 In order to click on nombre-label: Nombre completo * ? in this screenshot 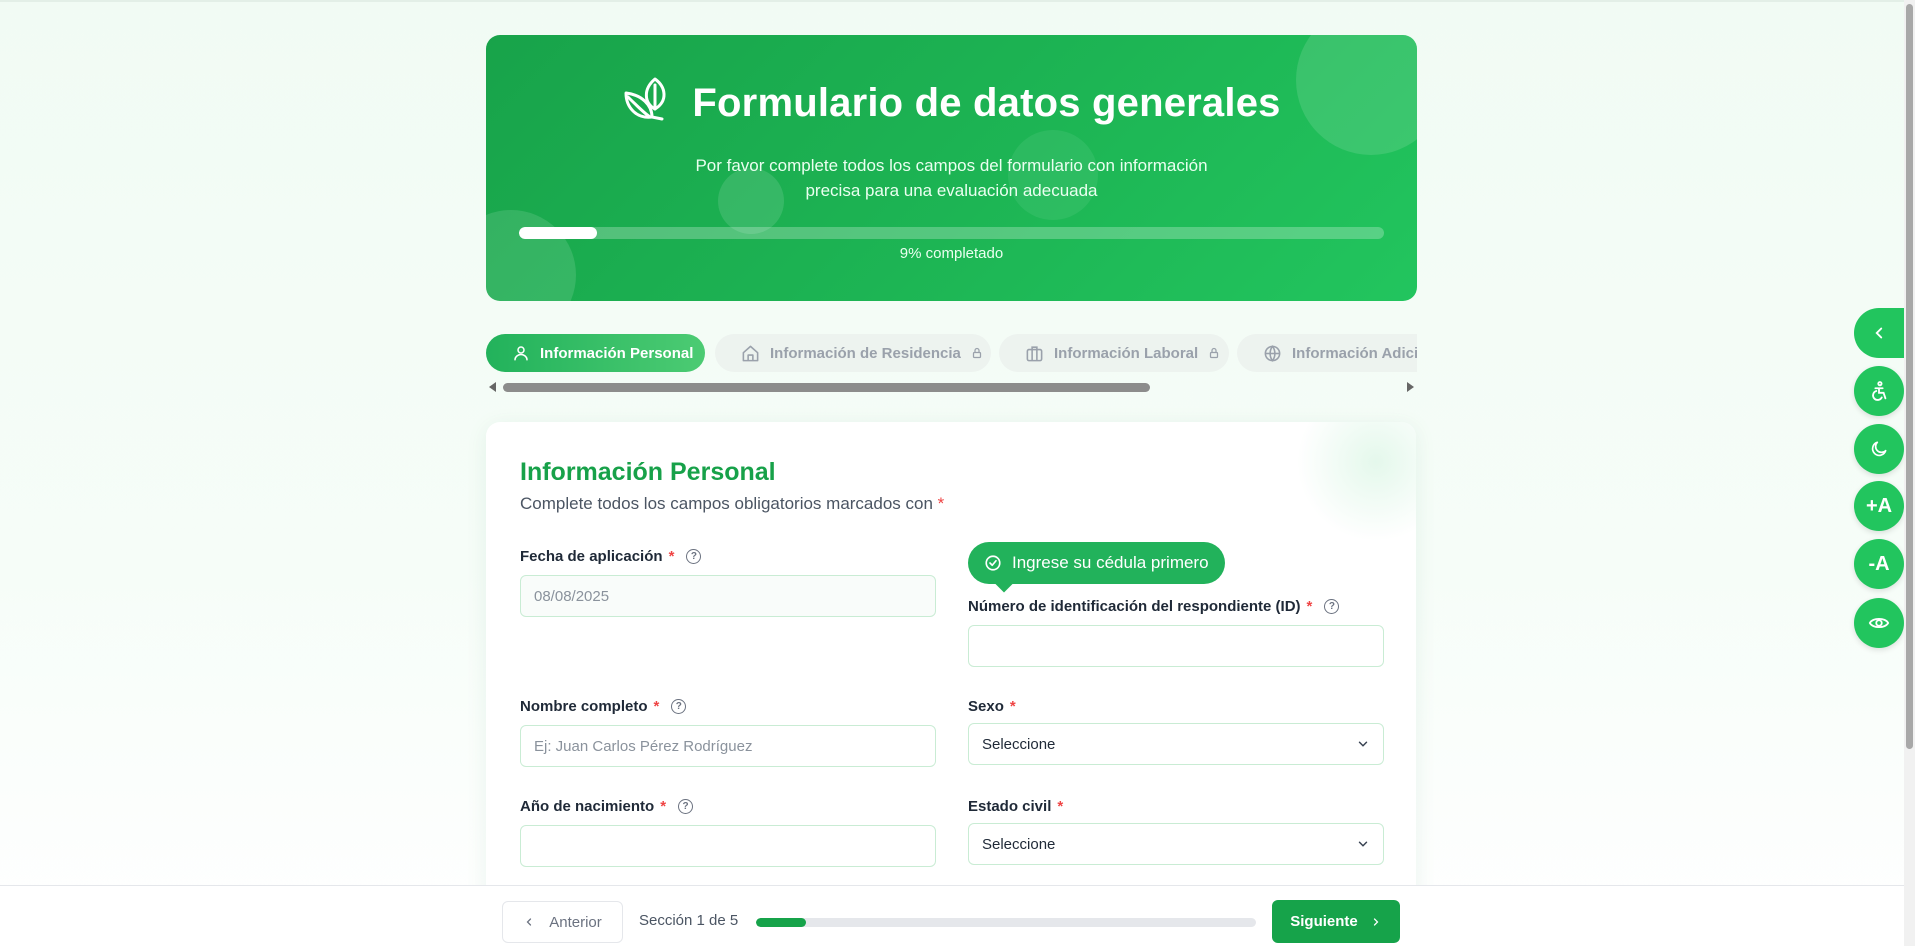, I will do `click(603, 706)`.